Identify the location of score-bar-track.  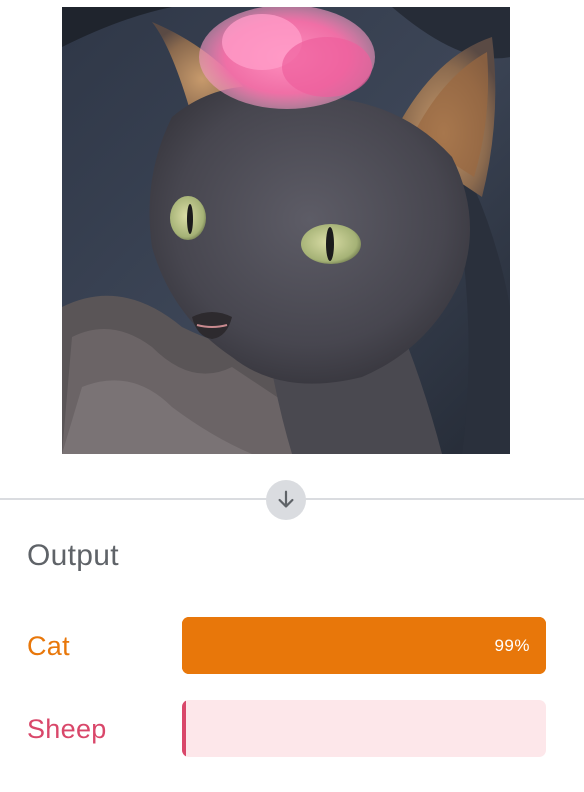
(364, 728).